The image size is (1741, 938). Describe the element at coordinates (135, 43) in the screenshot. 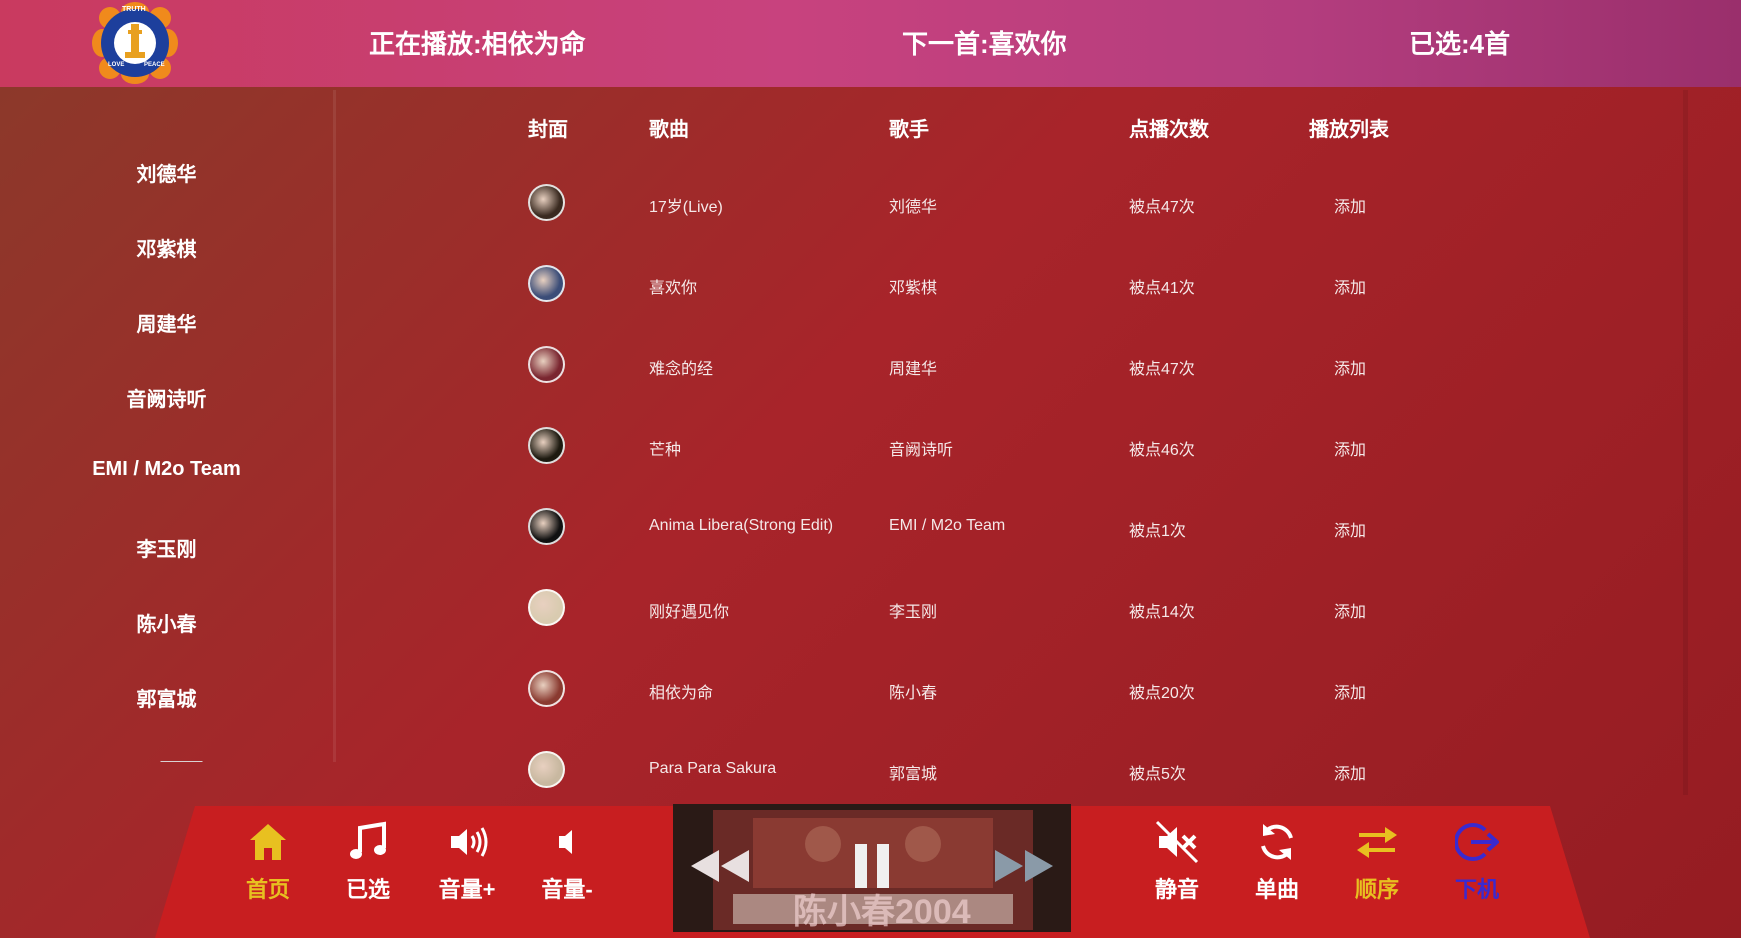

I see `logo: TRUTH LOVE PEACE` at that location.